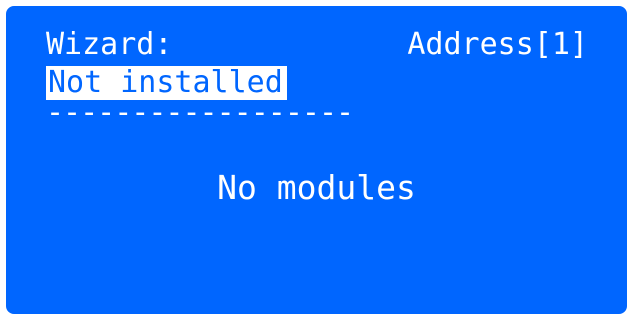 Image resolution: width=633 pixels, height=320 pixels. I want to click on address-label: Address[1], so click(497, 44).